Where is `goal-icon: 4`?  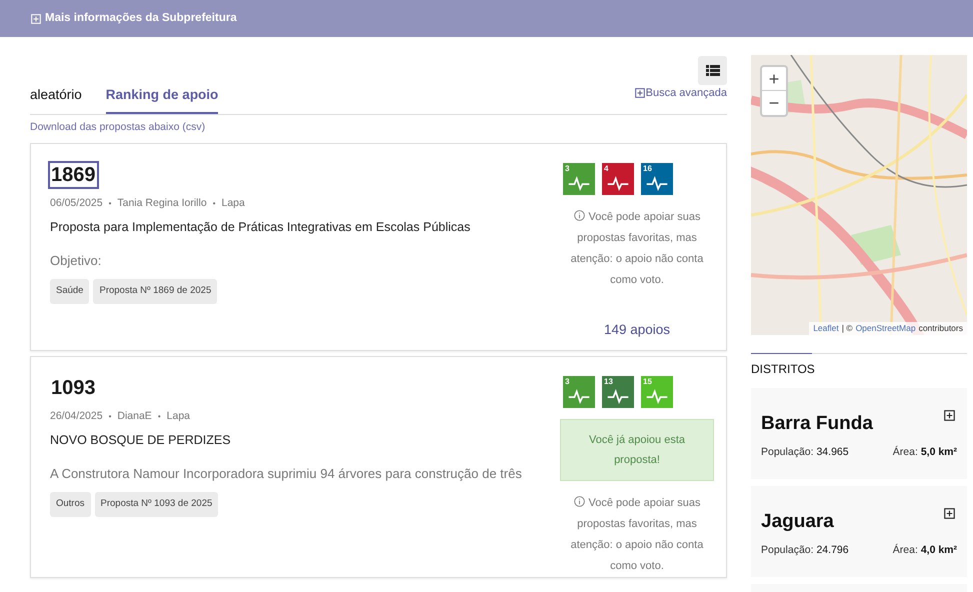 goal-icon: 4 is located at coordinates (618, 179).